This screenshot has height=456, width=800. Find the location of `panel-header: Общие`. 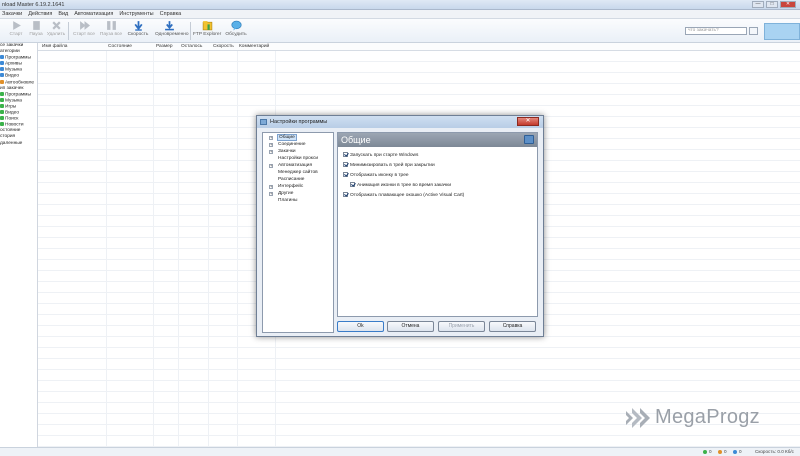

panel-header: Общие is located at coordinates (437, 140).